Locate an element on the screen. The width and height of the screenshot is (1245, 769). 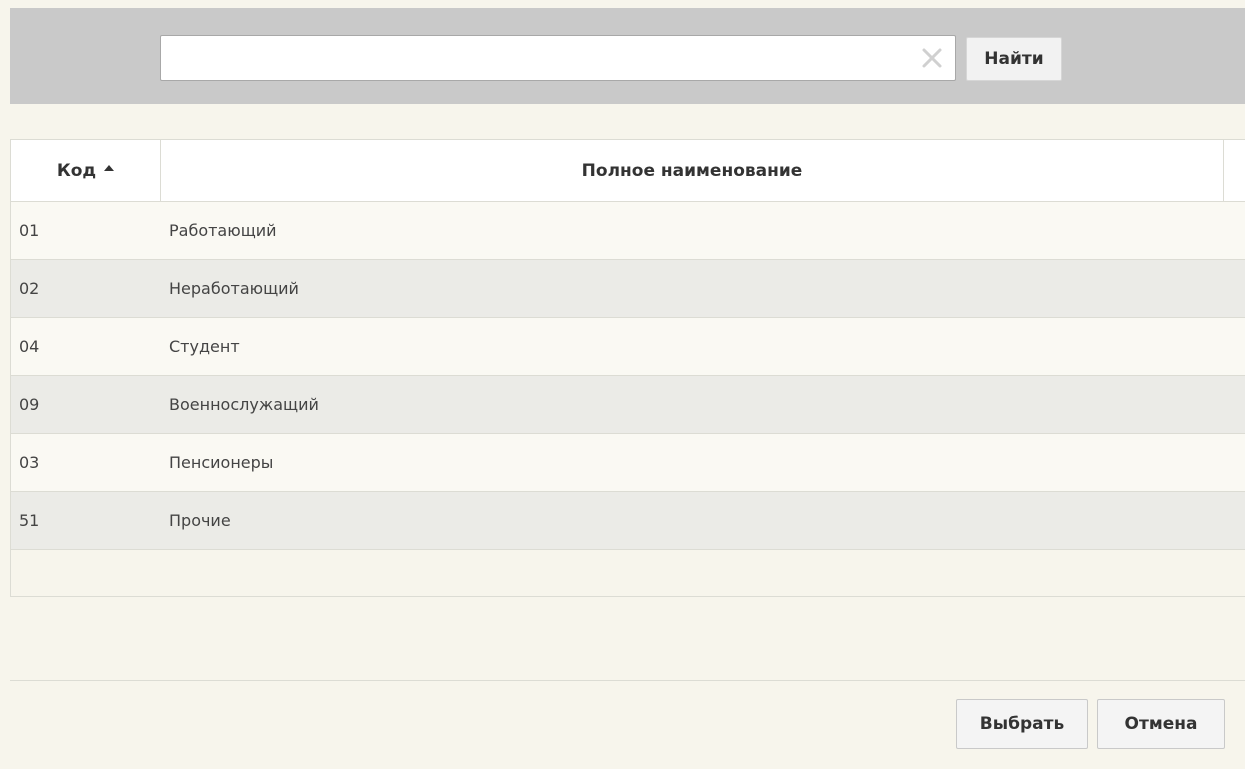
search-bar: Найти is located at coordinates (627, 56).